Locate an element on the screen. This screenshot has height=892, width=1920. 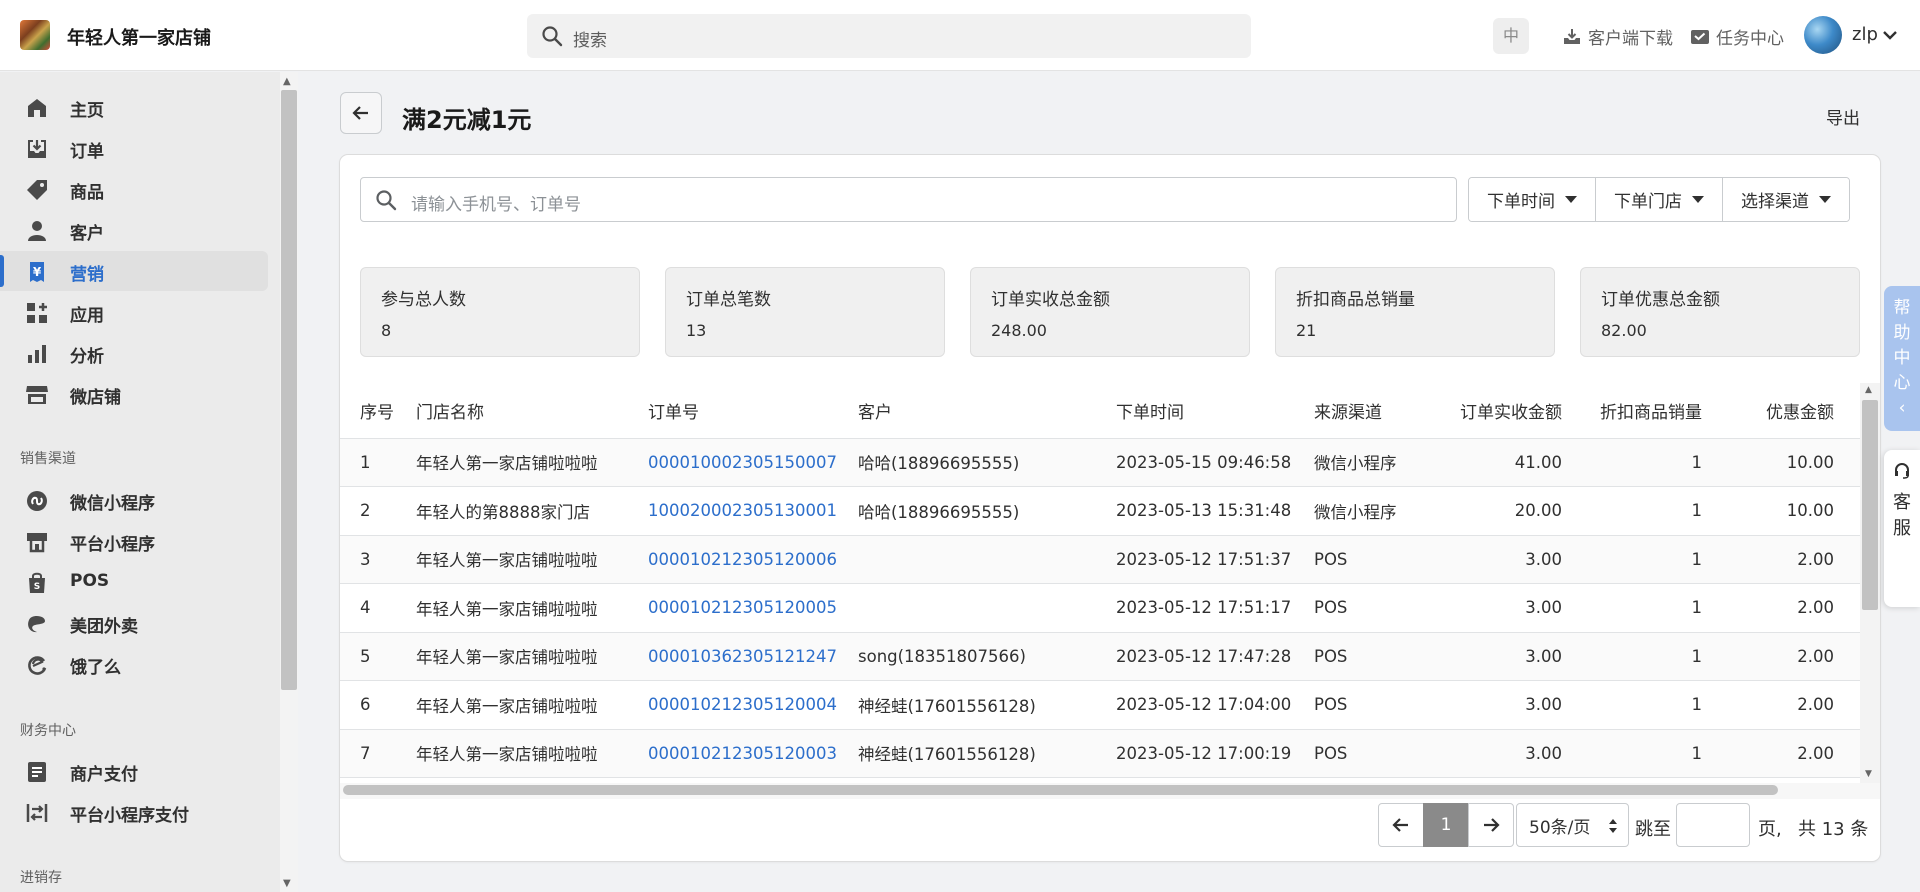
task-center-link: 任务中心 is located at coordinates (1737, 36).